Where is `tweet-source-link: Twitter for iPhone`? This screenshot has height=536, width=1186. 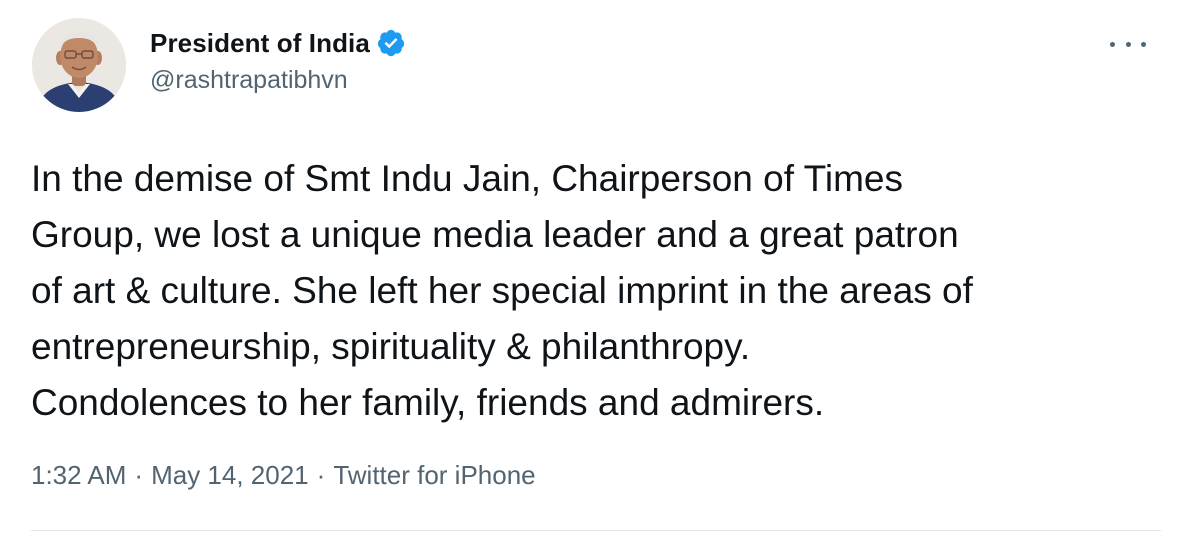
tweet-source-link: Twitter for iPhone is located at coordinates (434, 475).